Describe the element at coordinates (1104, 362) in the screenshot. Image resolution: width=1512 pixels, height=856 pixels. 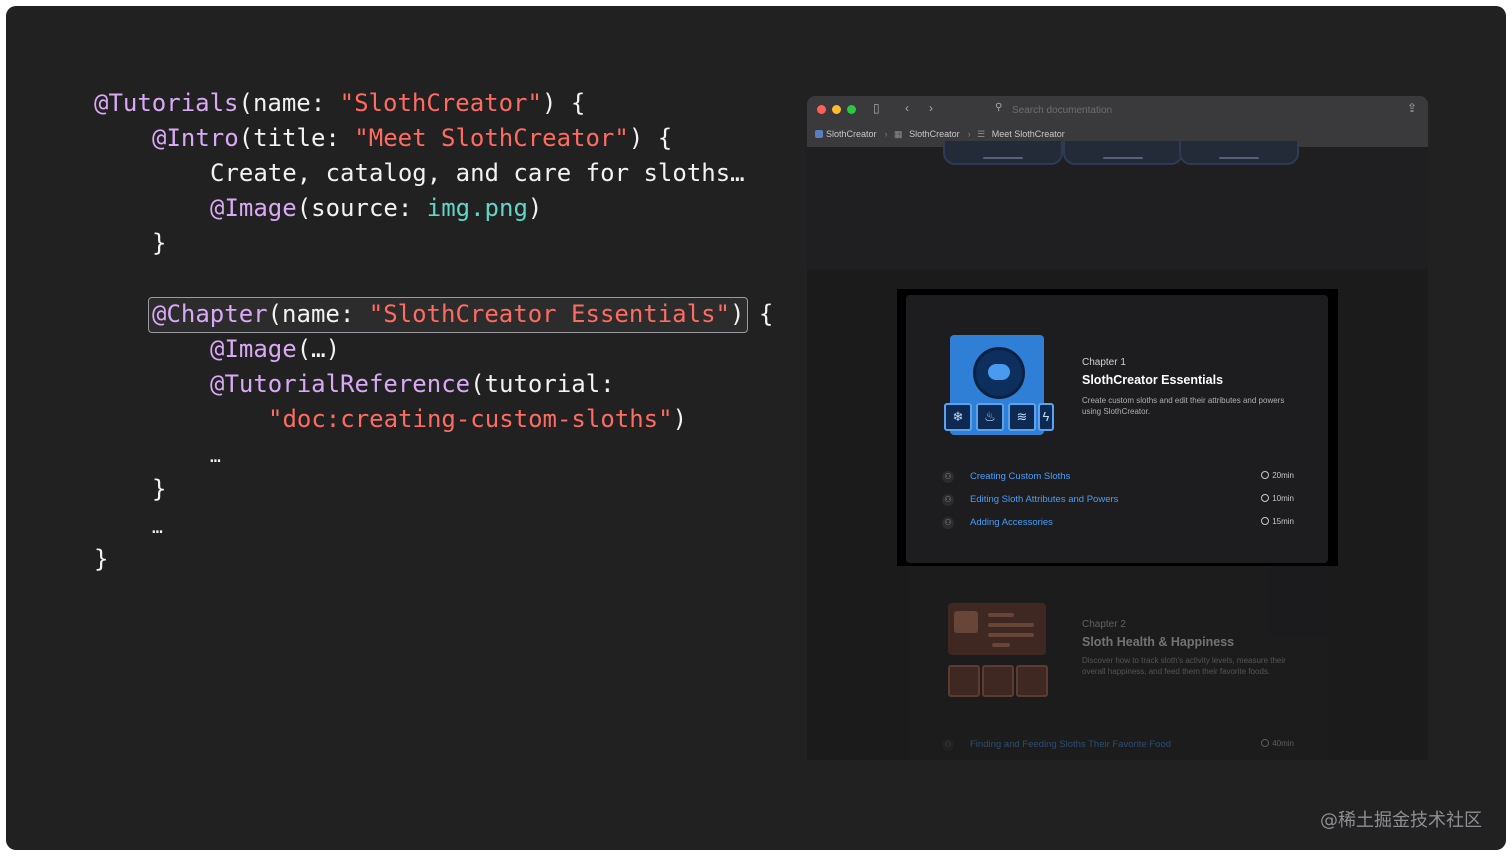
I see `chapter-eyebrow: Chapter 1` at that location.